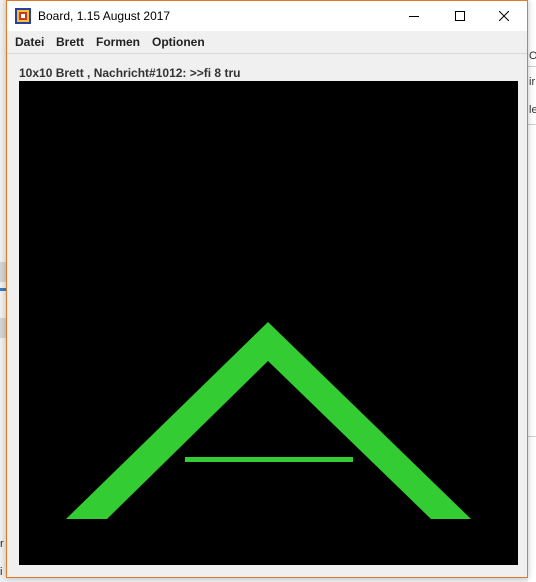 The width and height of the screenshot is (536, 582). I want to click on menu-bar: Datei Brett Formen Optionen, so click(267, 42).